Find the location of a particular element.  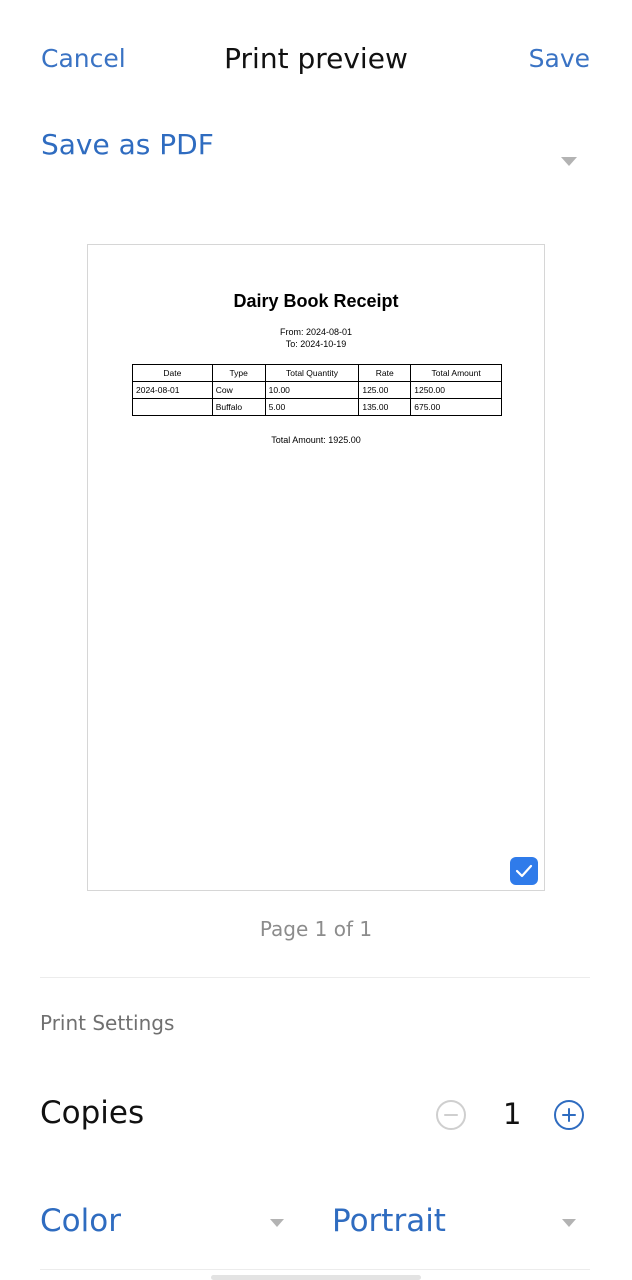

printer-dropdown-caret-icon is located at coordinates (569, 161).